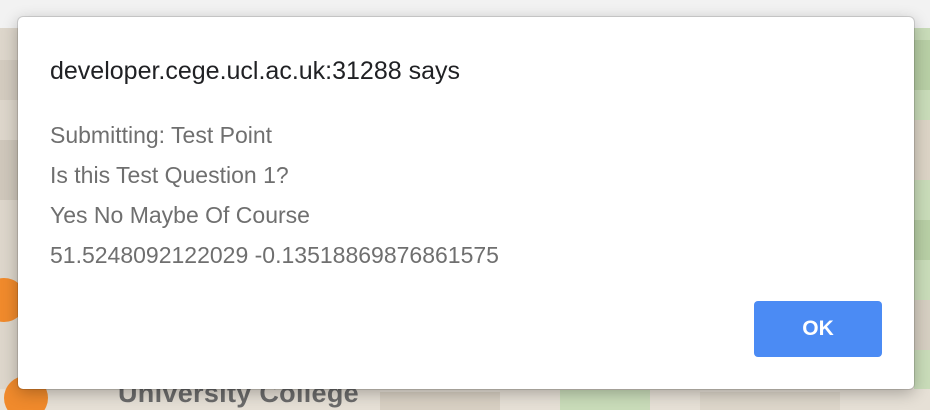 This screenshot has height=410, width=930. What do you see at coordinates (255, 71) in the screenshot?
I see `dialog-title: developer.cege.ucl.ac.uk:31288 says` at bounding box center [255, 71].